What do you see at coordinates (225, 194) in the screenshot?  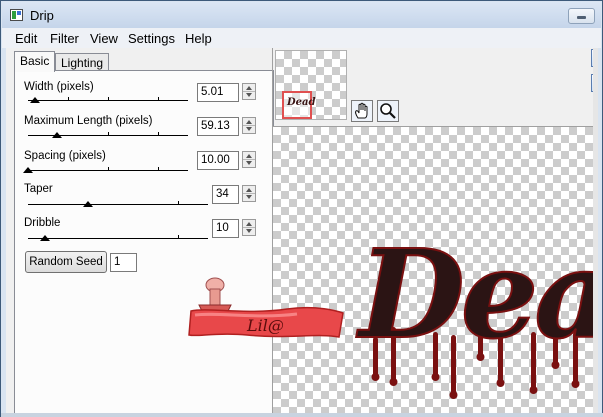 I see `taper-value-field: 34` at bounding box center [225, 194].